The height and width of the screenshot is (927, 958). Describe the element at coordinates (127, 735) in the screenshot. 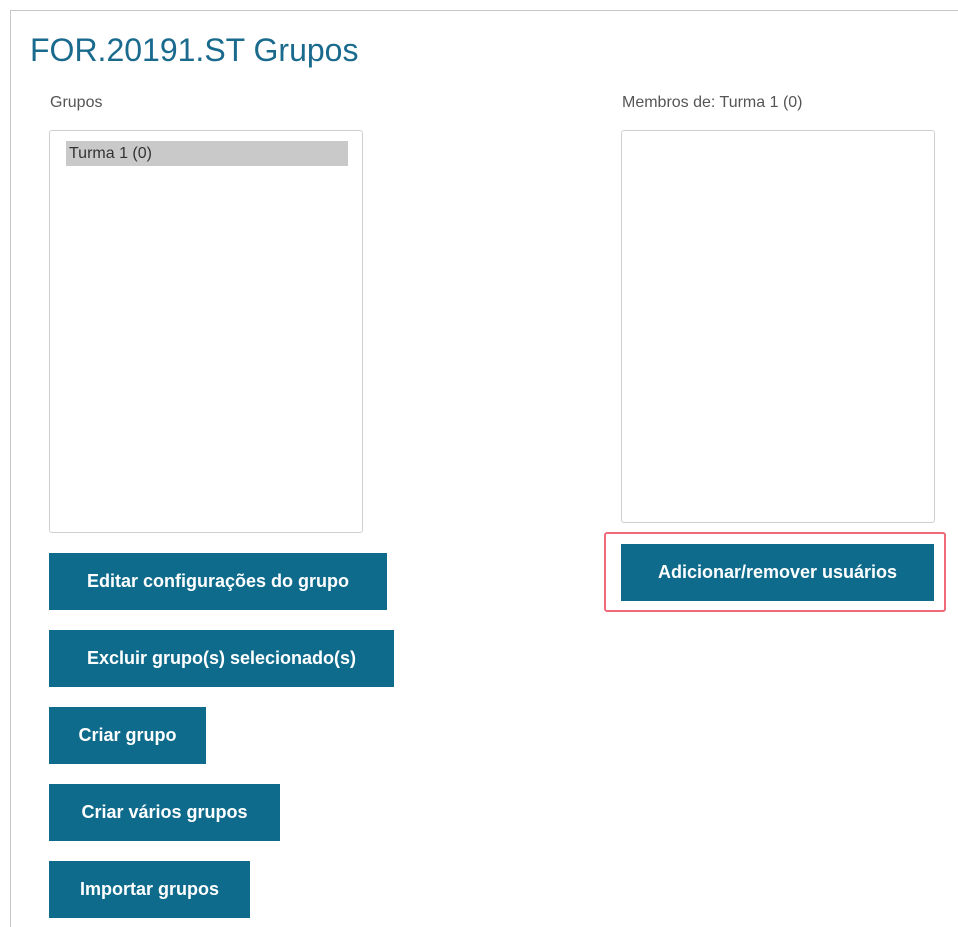

I see `create-group-button: Criar grupo` at that location.